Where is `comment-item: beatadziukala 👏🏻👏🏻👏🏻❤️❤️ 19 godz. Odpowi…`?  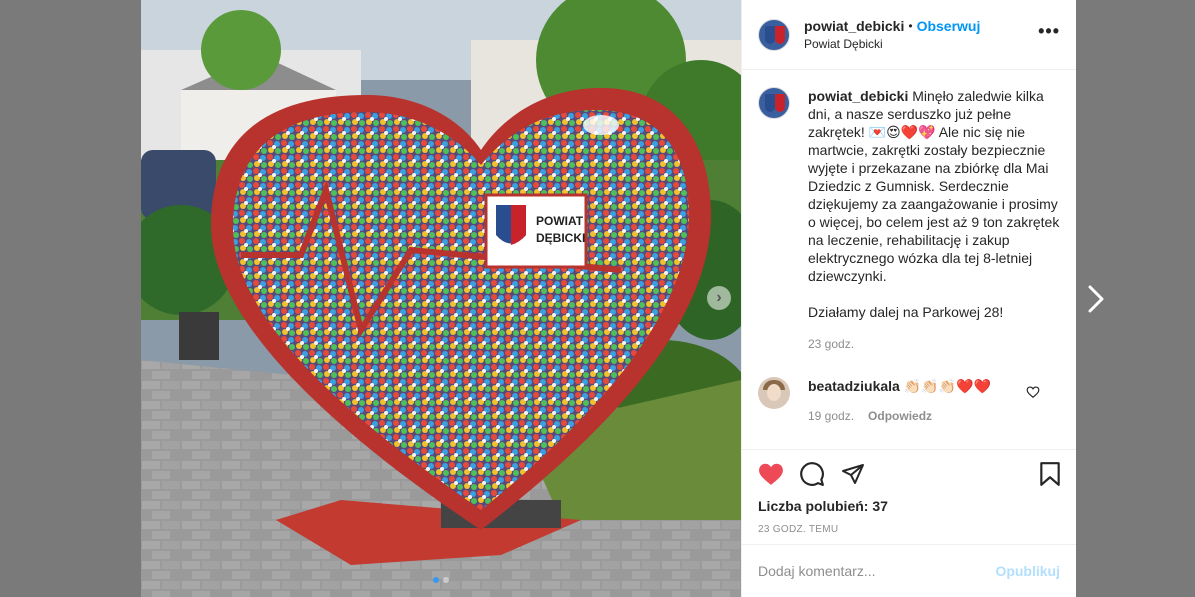 comment-item: beatadziukala 👏🏻👏🏻👏🏻❤️❤️ 19 godz. Odpowi… is located at coordinates (909, 401).